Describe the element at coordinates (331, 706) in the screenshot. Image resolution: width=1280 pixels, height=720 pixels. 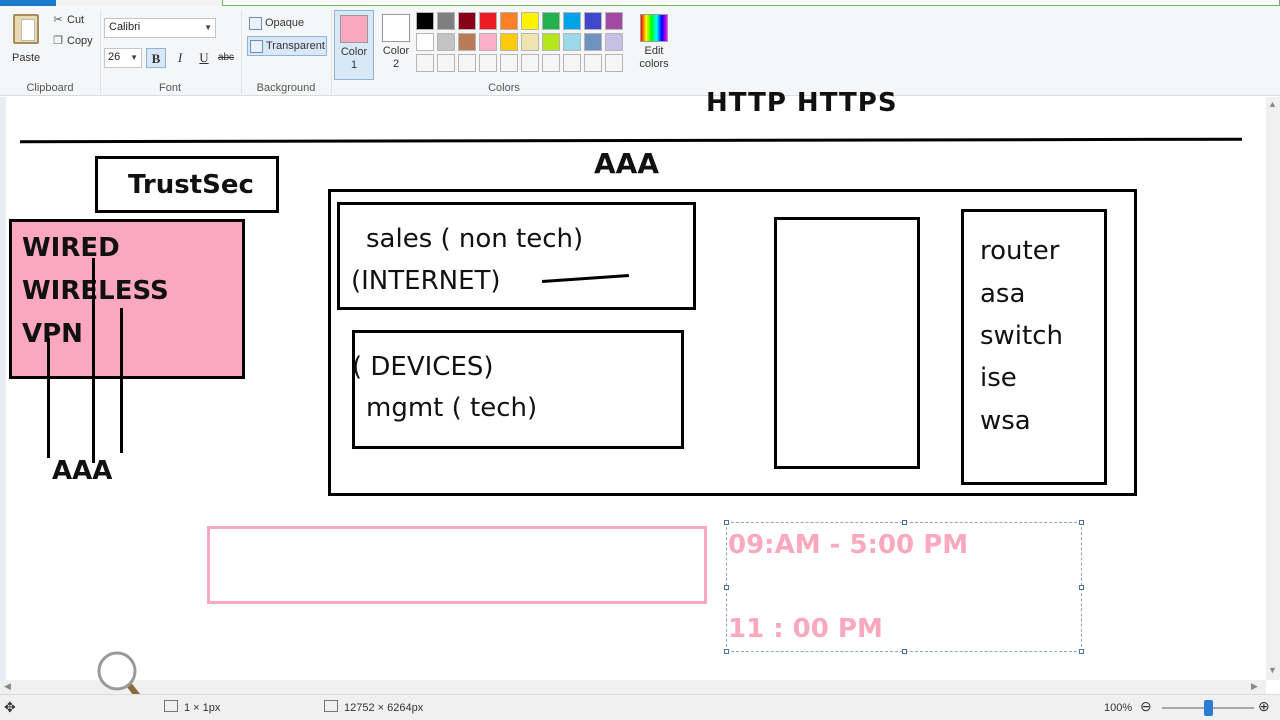
I see `image-size-icon` at that location.